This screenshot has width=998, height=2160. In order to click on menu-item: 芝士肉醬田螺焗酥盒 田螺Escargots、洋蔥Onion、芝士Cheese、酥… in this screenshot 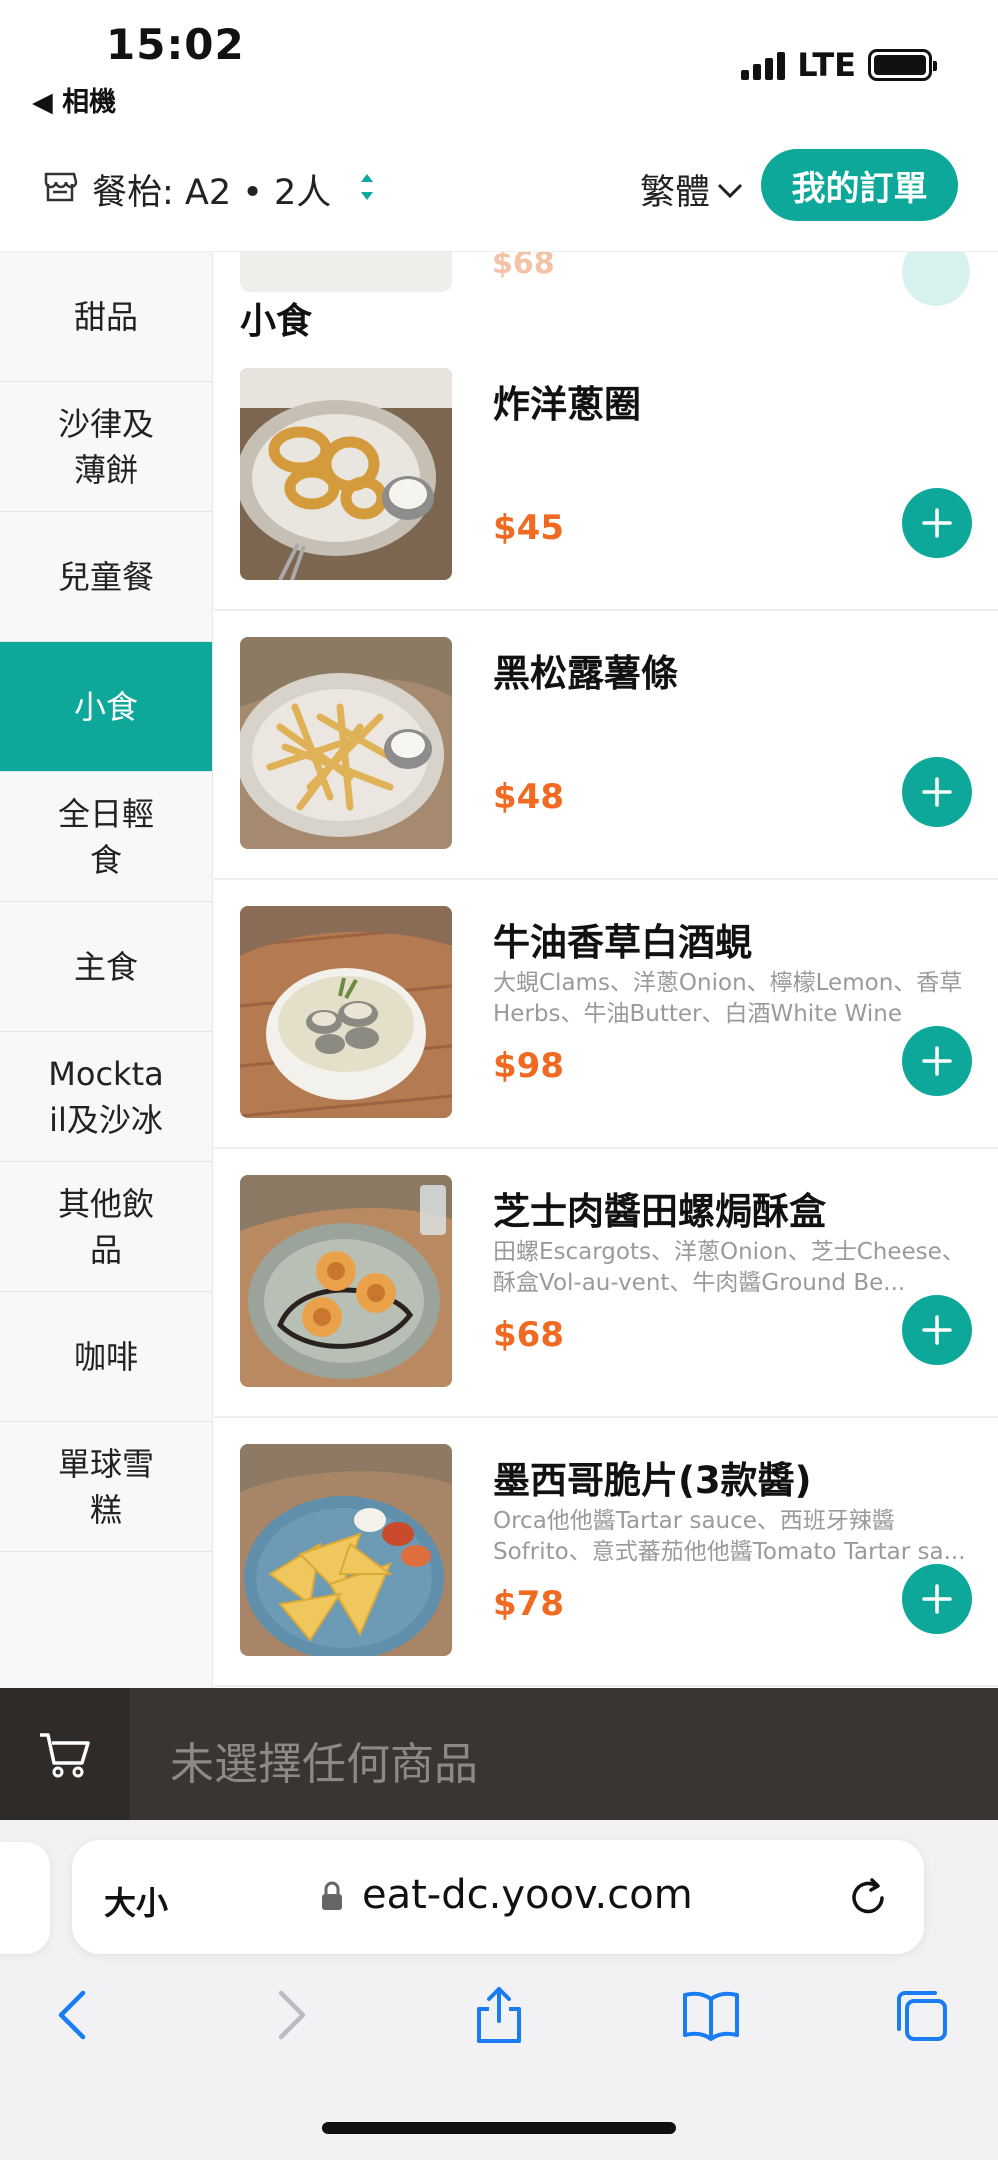, I will do `click(606, 1283)`.